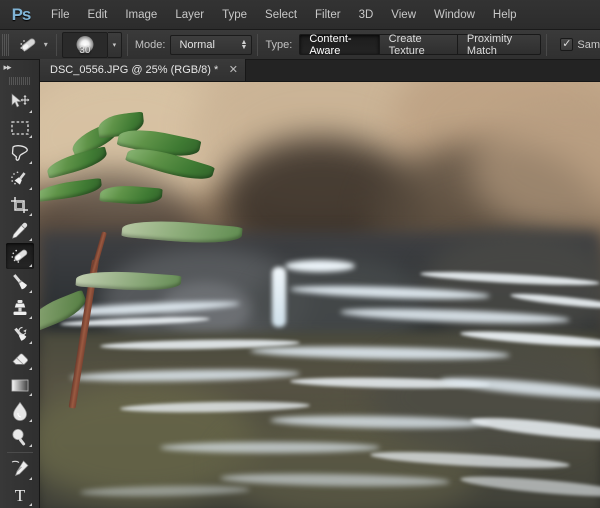 The height and width of the screenshot is (508, 600). Describe the element at coordinates (454, 15) in the screenshot. I see `menu-item-window: Window` at that location.